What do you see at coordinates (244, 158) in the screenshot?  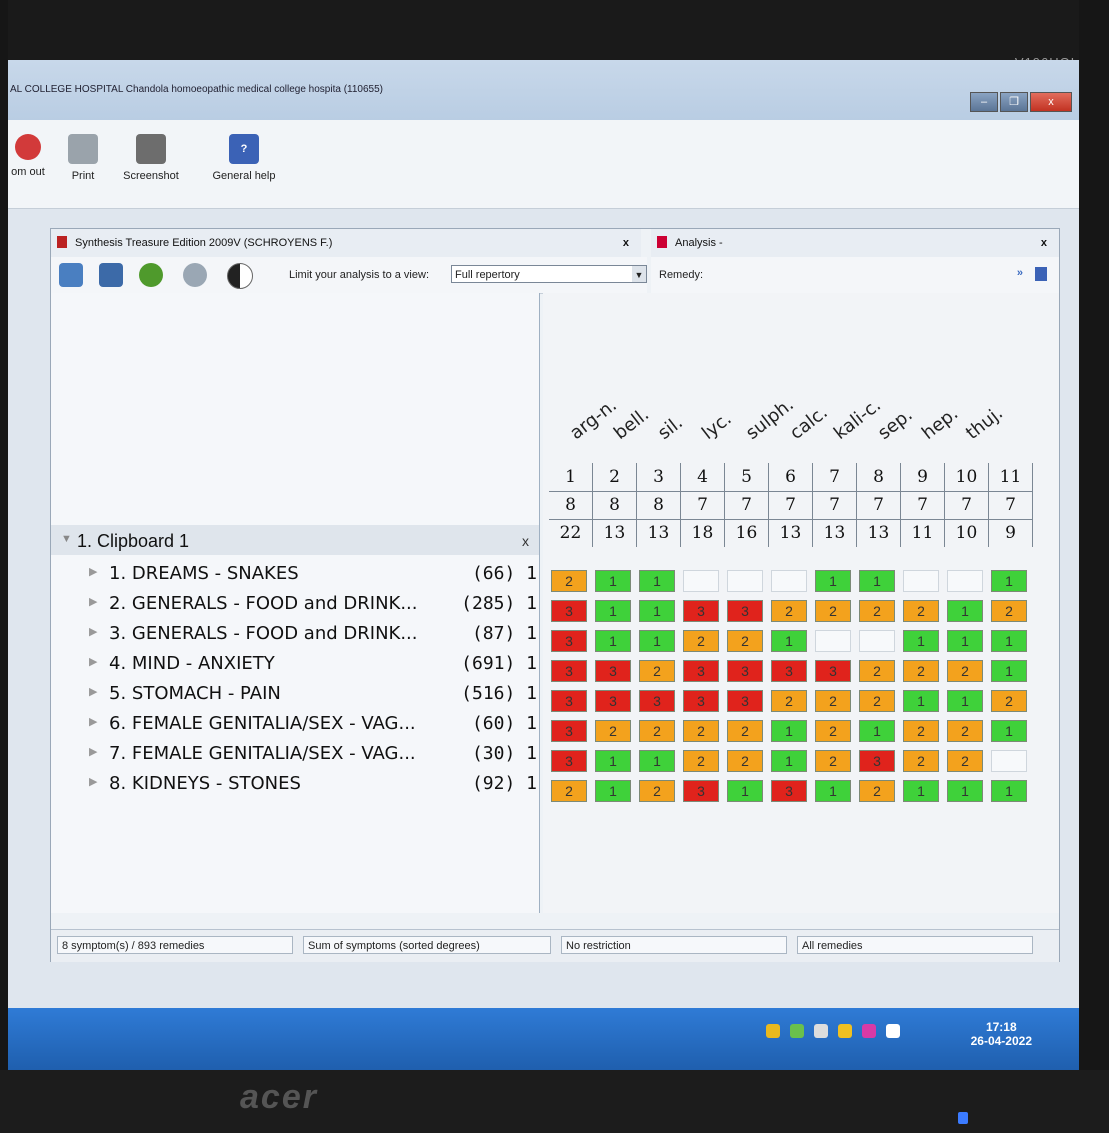 I see `general-help-button: ? General help` at bounding box center [244, 158].